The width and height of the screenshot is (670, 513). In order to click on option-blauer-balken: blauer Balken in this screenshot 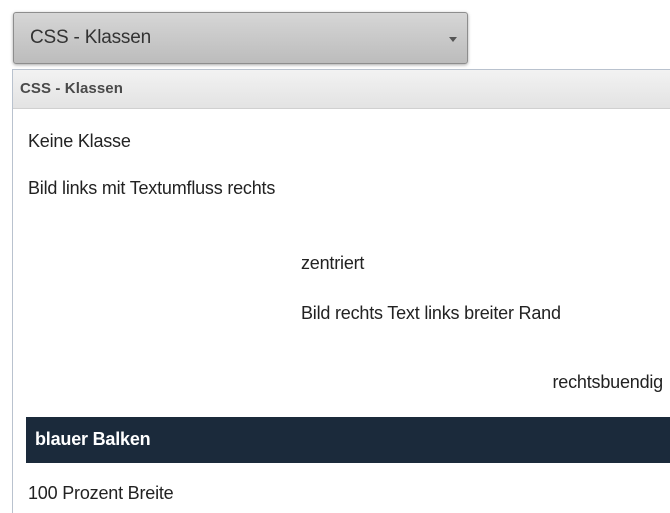, I will do `click(348, 440)`.